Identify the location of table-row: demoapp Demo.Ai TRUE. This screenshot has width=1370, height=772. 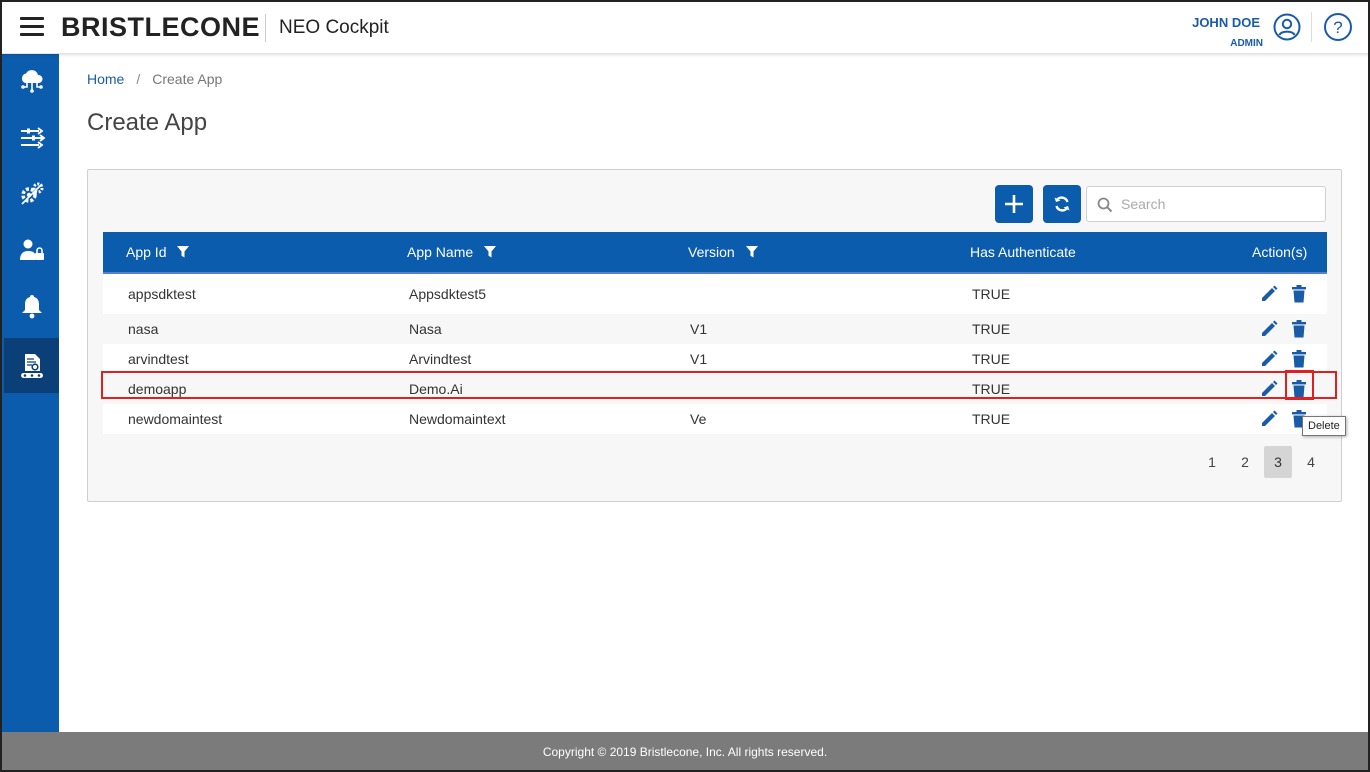
(715, 389).